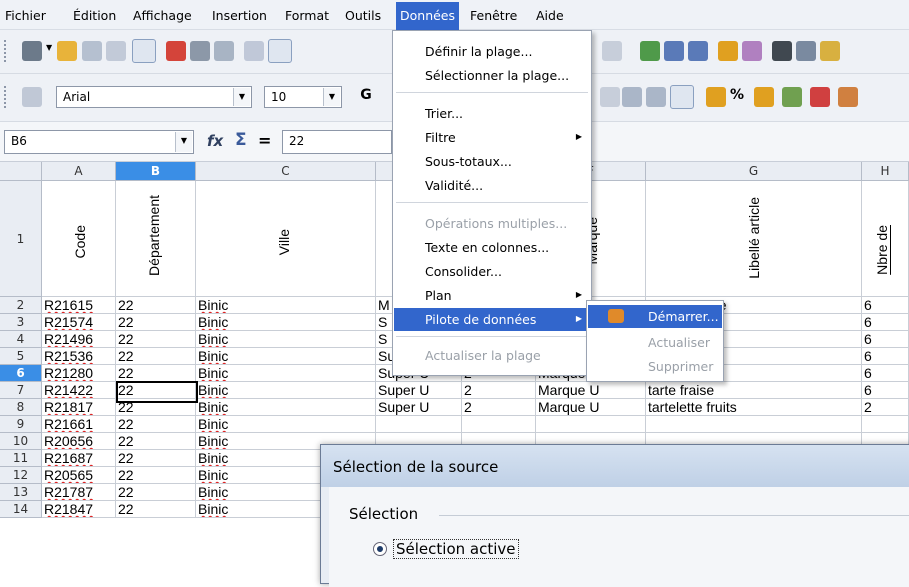  What do you see at coordinates (591, 390) in the screenshot?
I see `table-cell: Marque U` at bounding box center [591, 390].